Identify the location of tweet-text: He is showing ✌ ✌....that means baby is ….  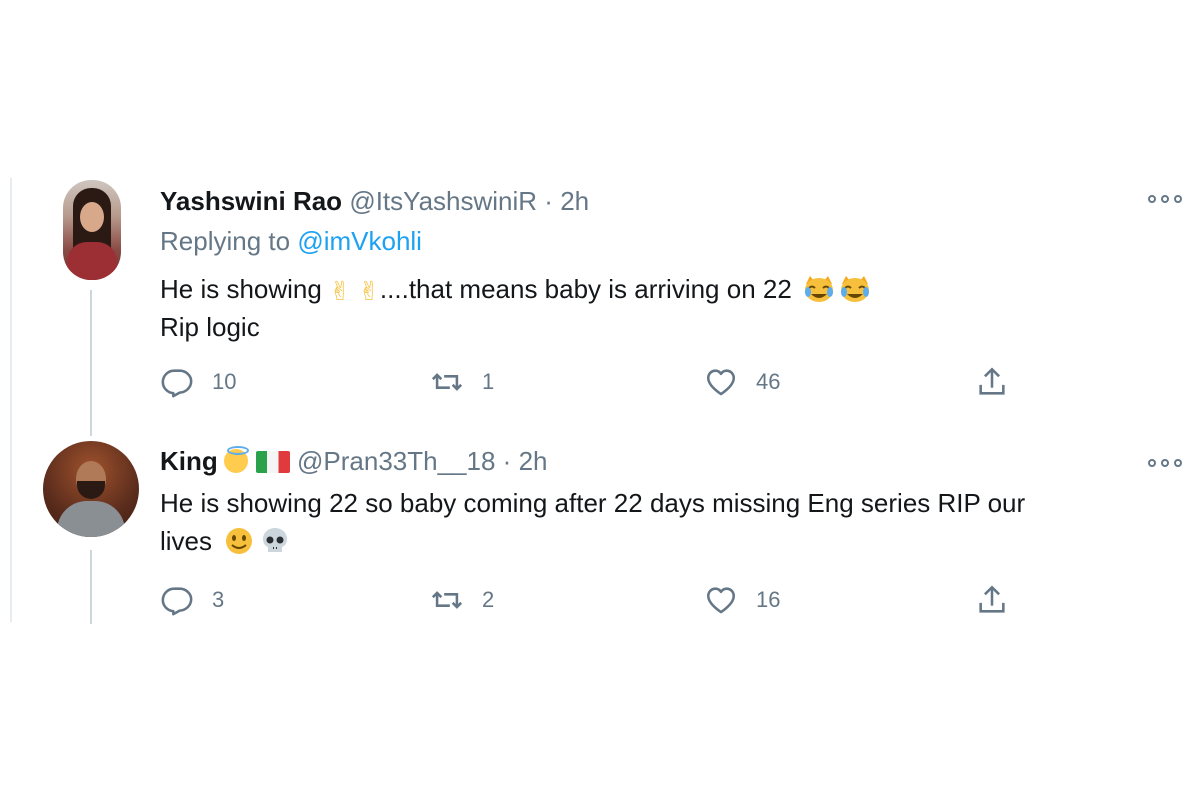
(650, 308).